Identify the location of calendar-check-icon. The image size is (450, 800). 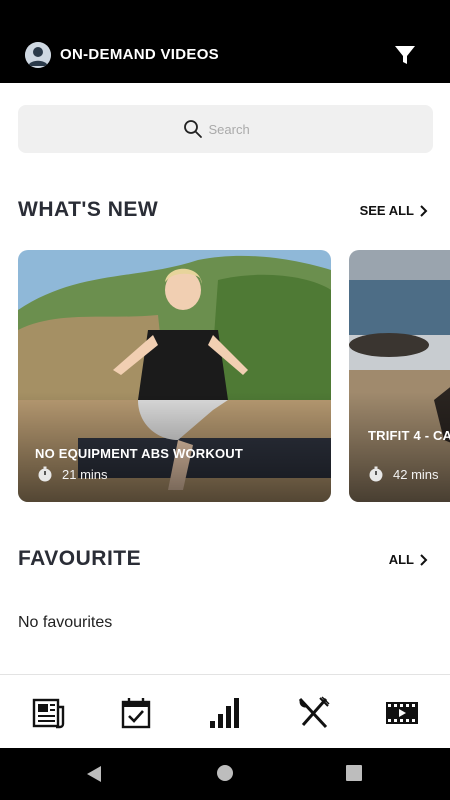
(136, 713).